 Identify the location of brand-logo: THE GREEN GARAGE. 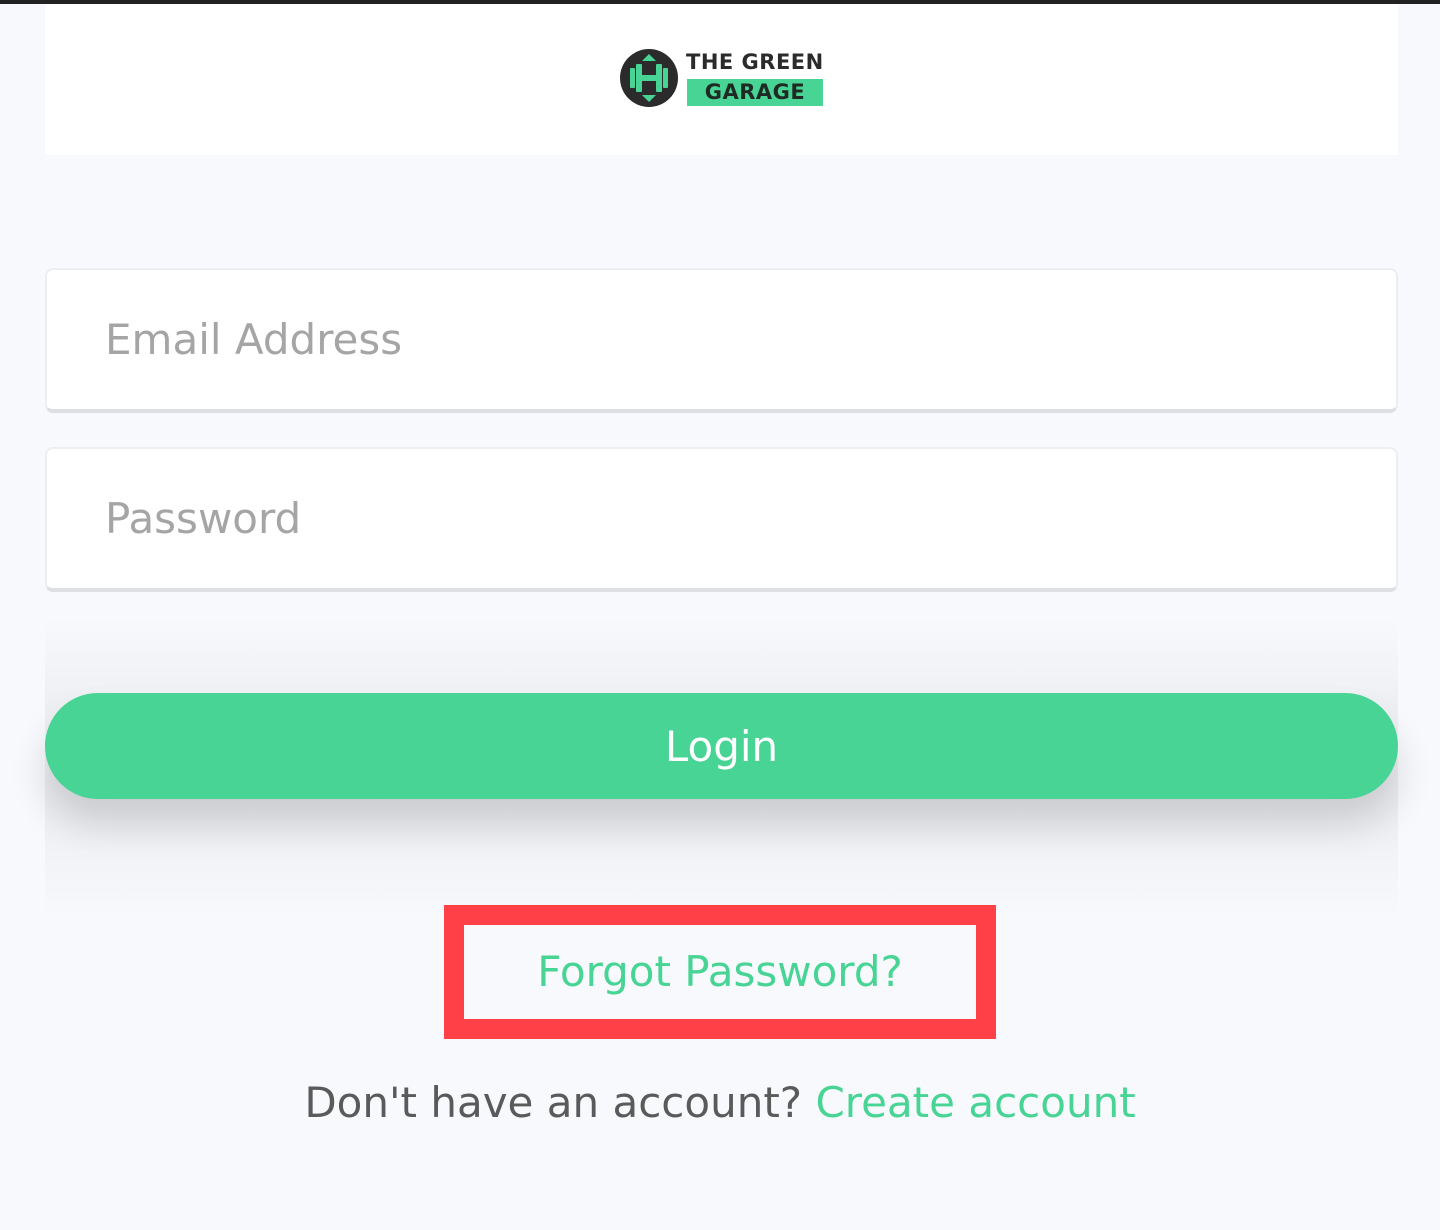
(724, 79).